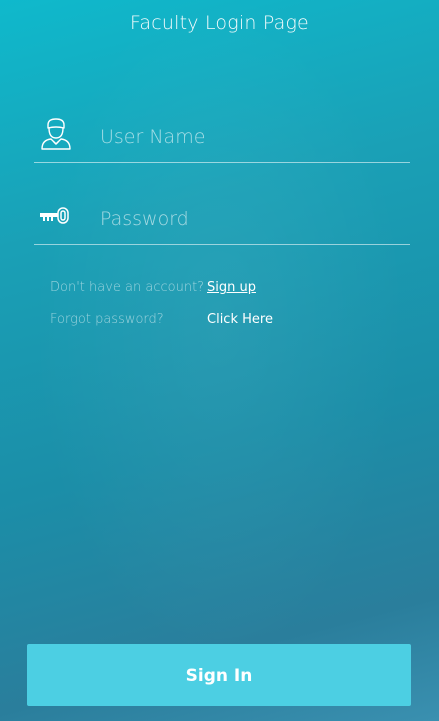 The image size is (439, 721). I want to click on page-title: Faculty Login Page, so click(219, 23).